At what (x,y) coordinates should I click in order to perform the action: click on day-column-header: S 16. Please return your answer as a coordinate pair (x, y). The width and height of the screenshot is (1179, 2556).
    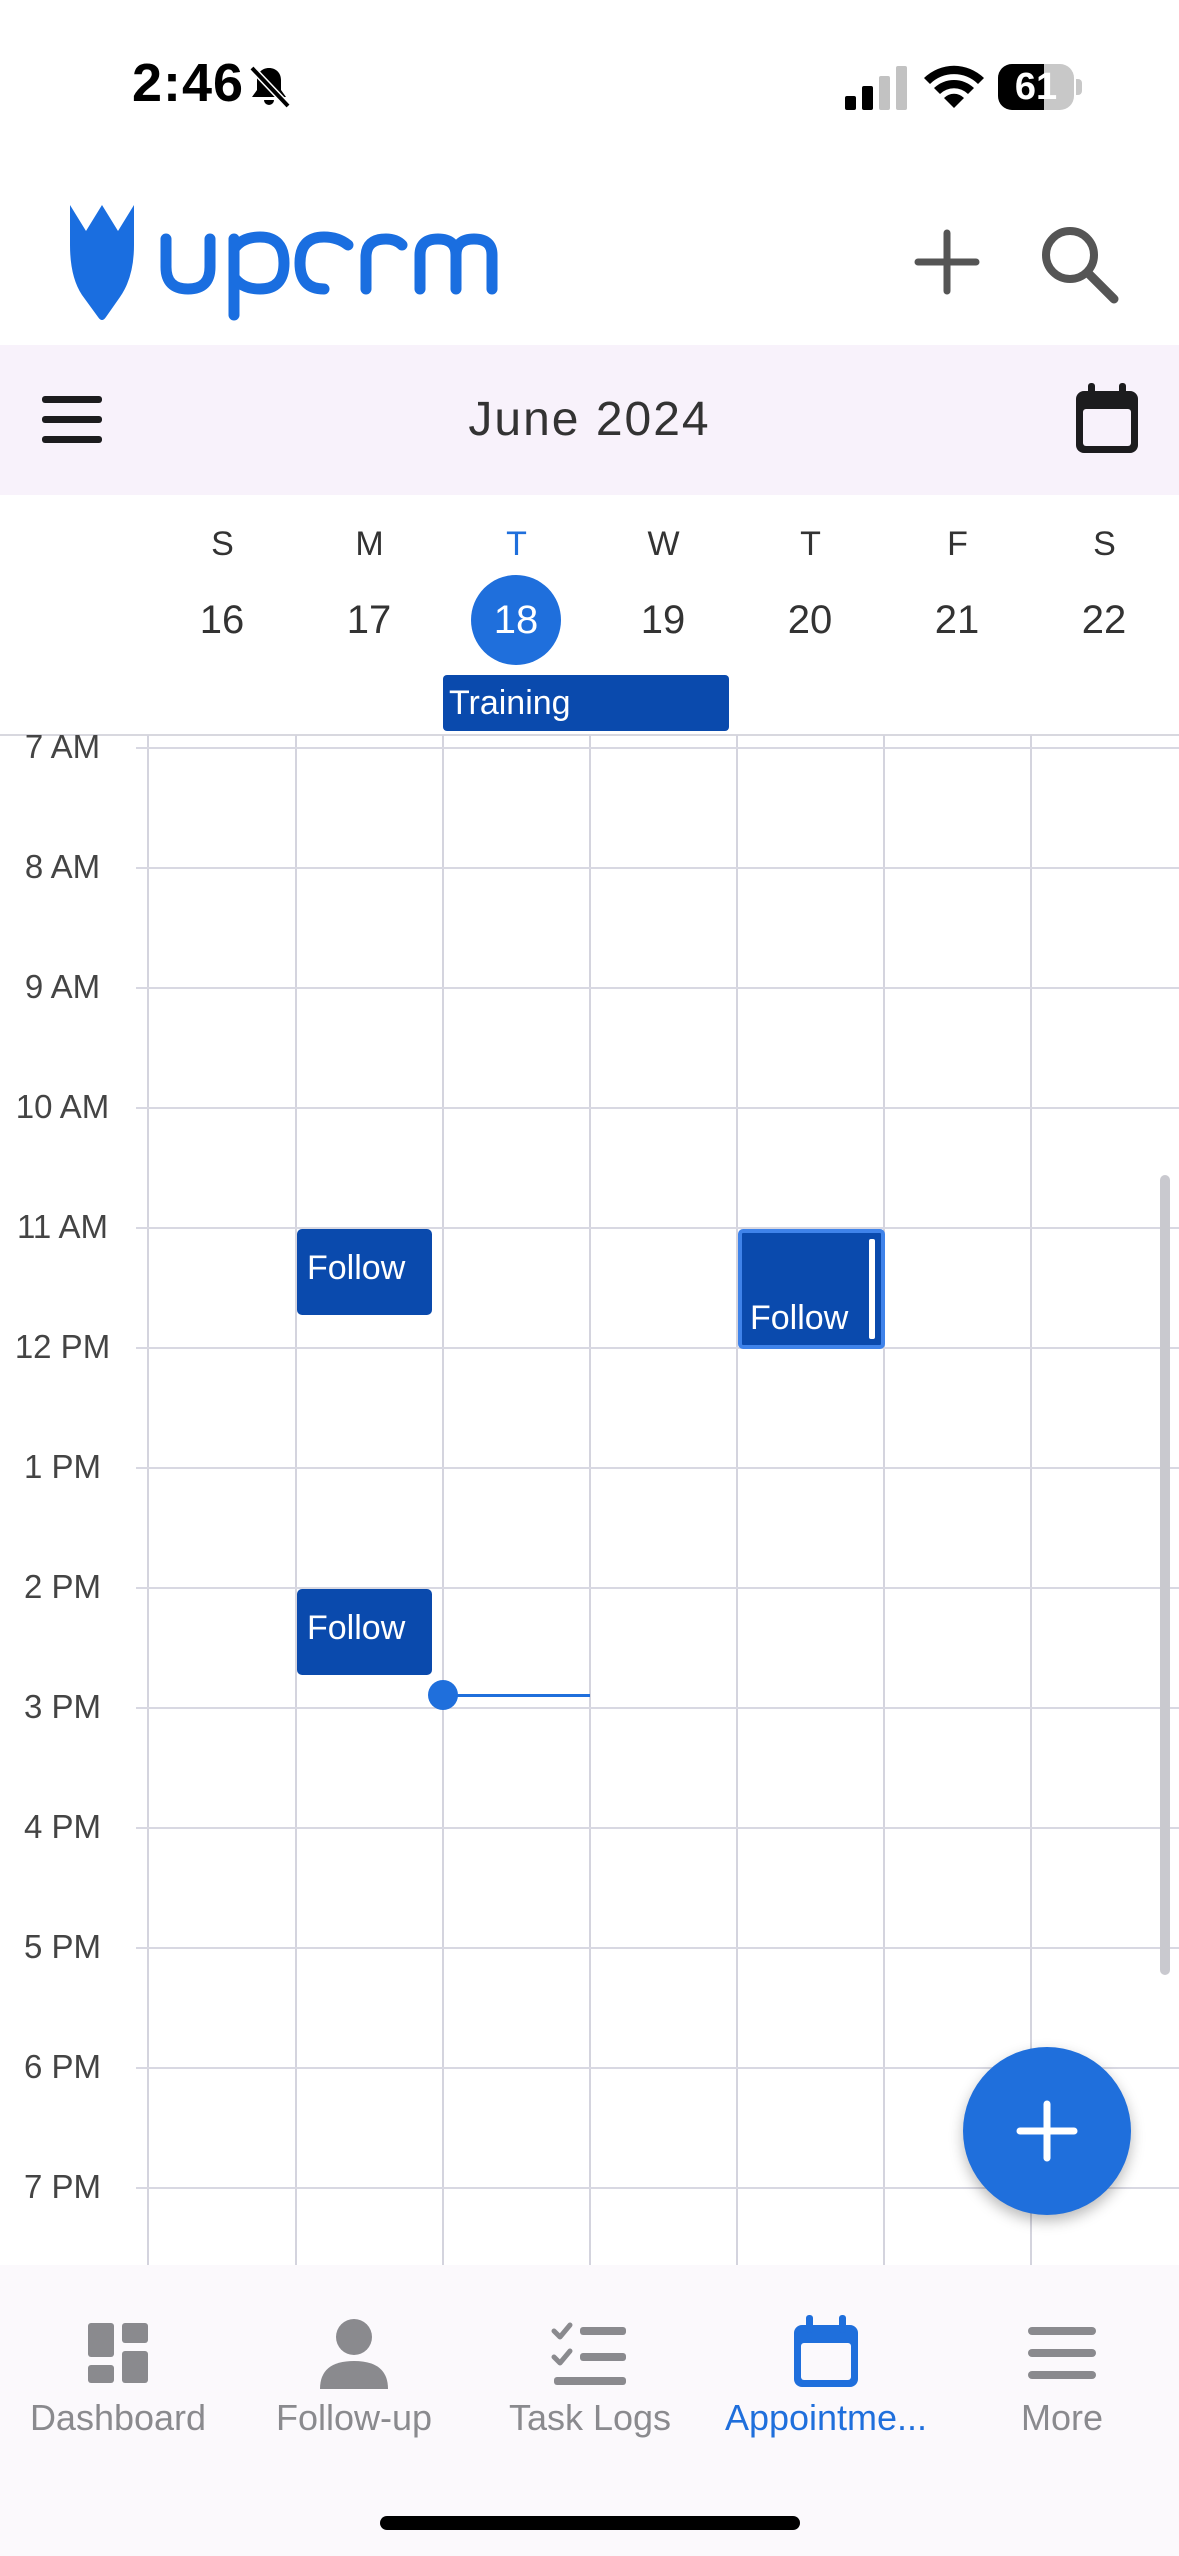
    Looking at the image, I should click on (222, 585).